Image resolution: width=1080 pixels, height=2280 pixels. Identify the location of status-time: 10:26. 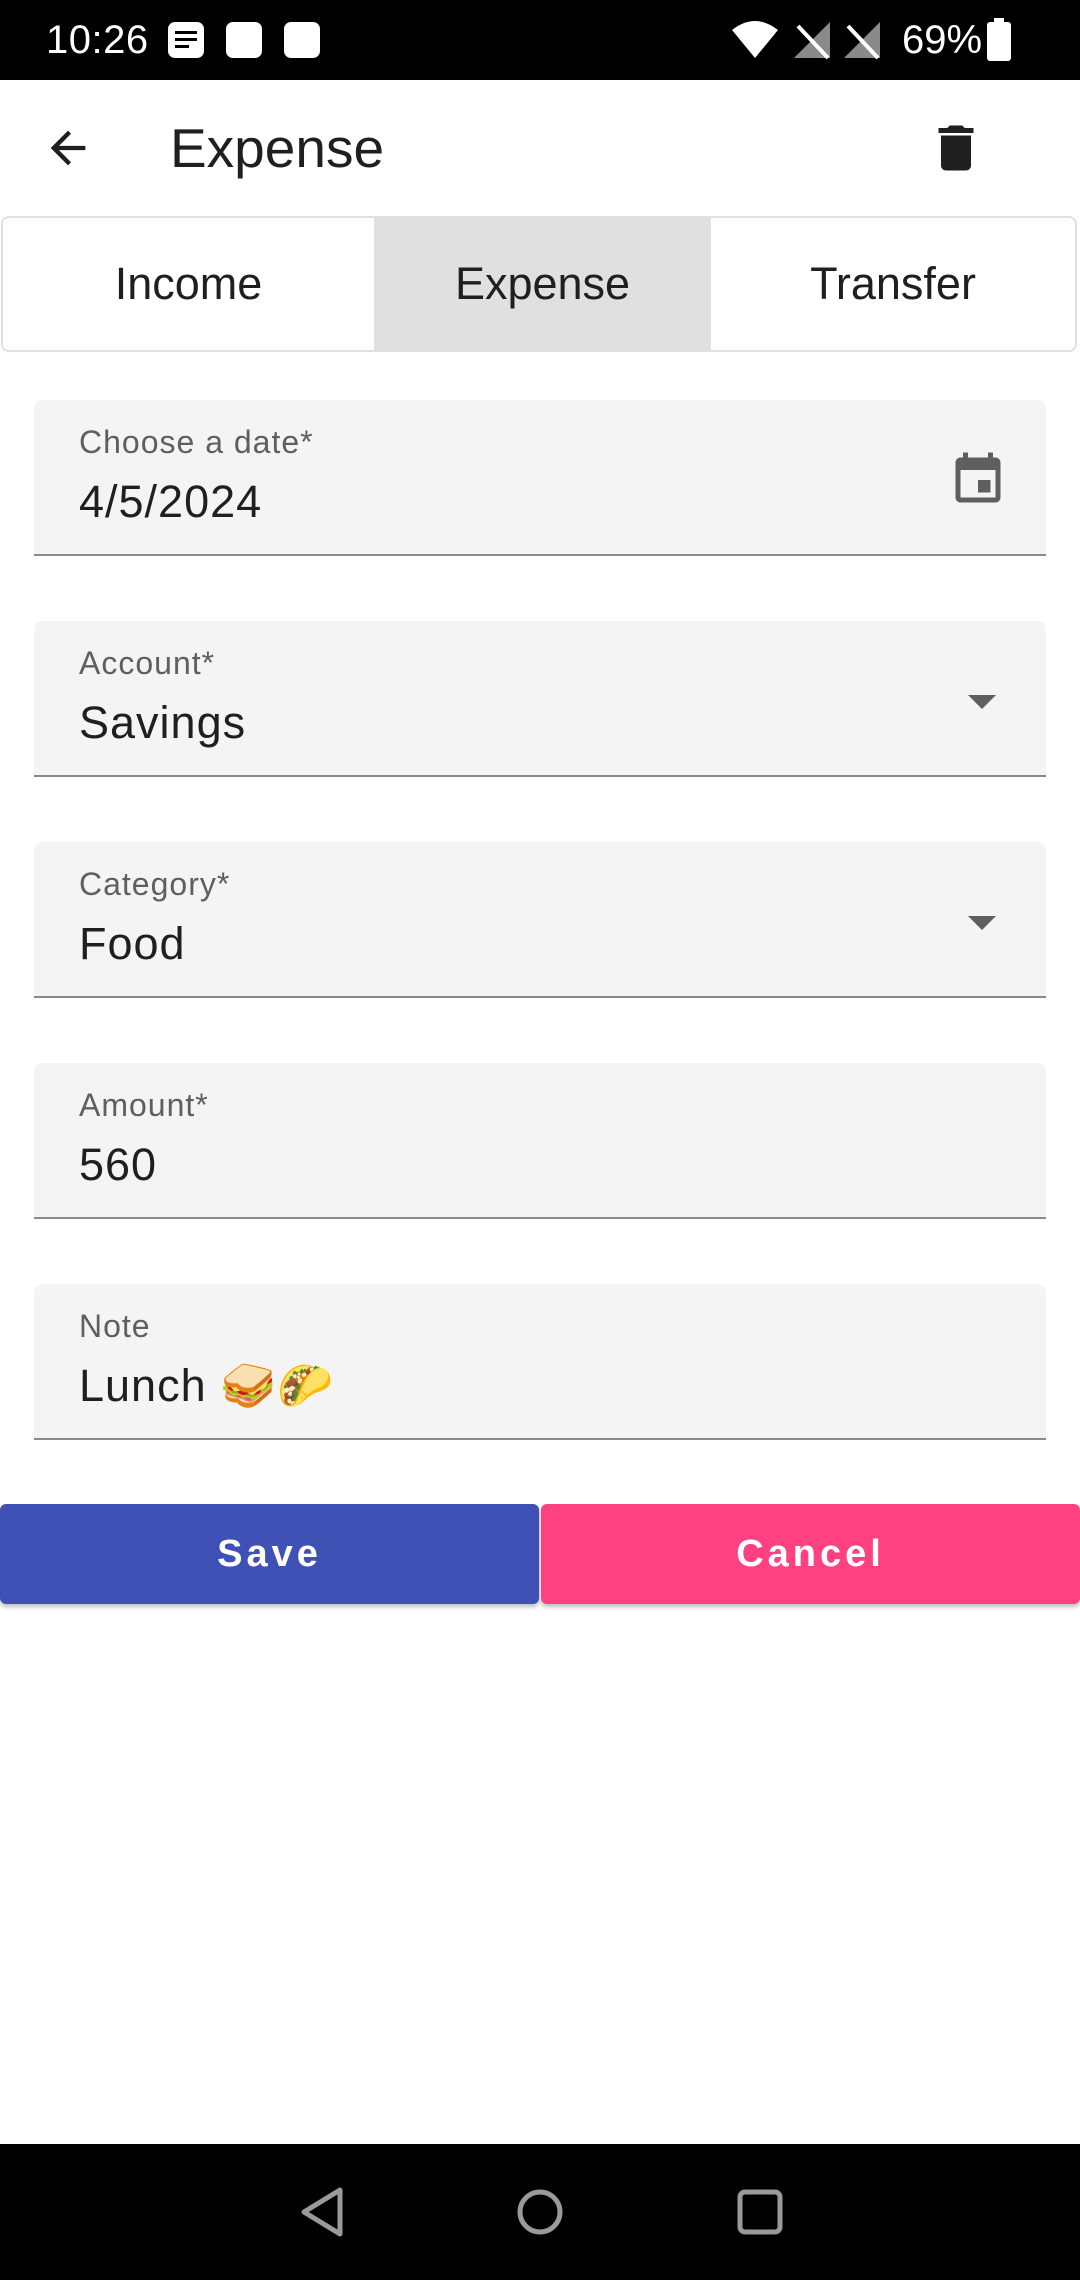
(97, 40).